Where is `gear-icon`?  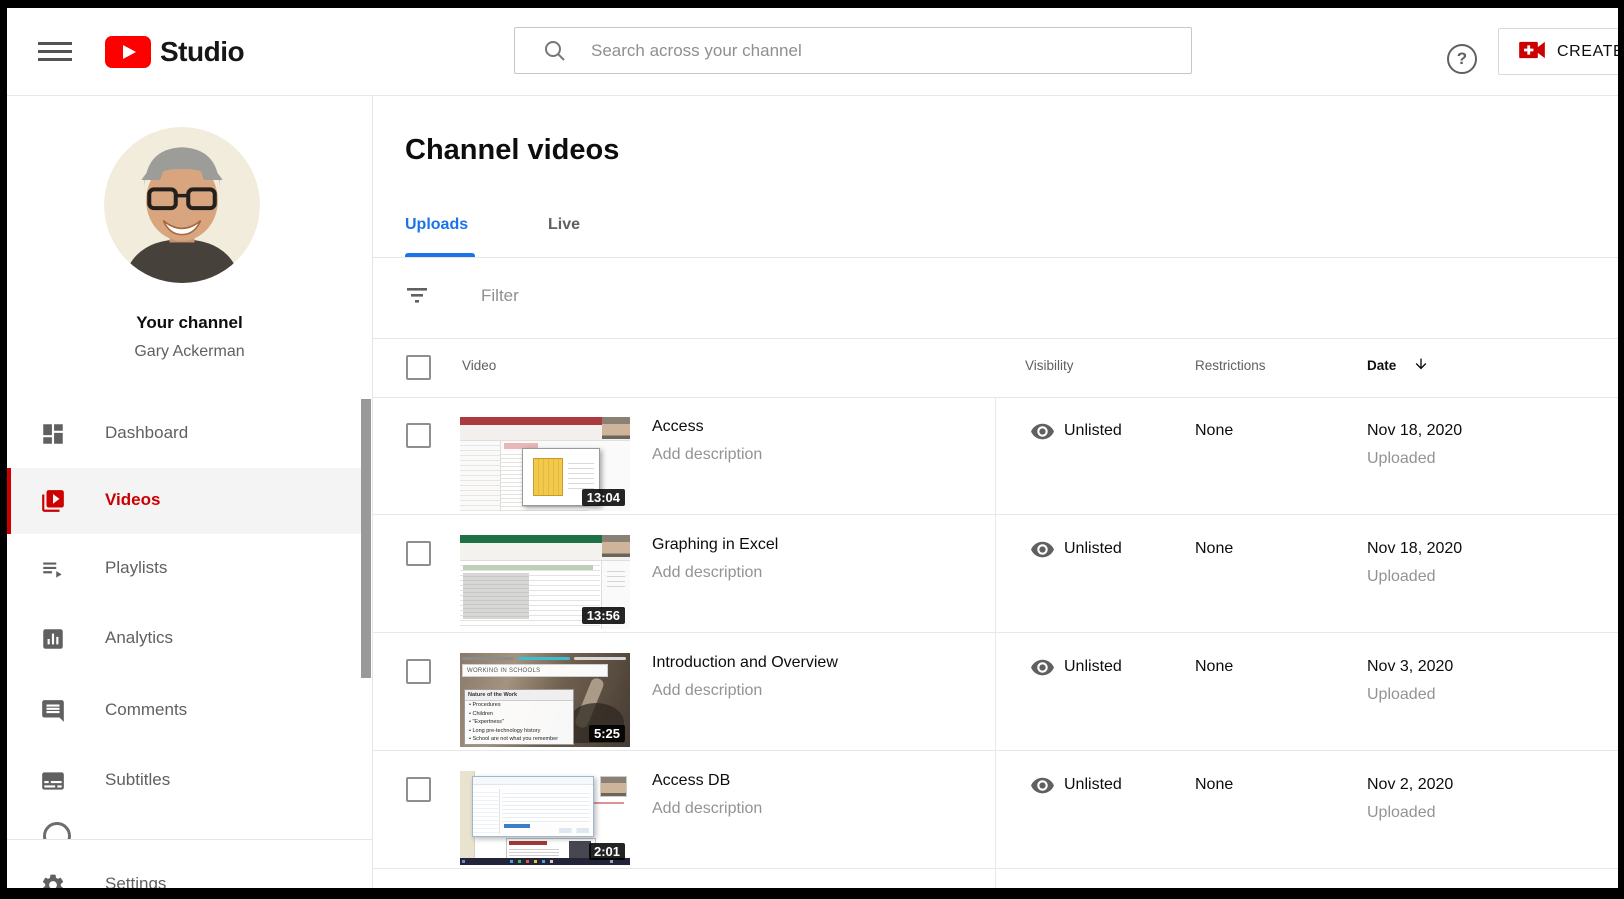
gear-icon is located at coordinates (53, 880).